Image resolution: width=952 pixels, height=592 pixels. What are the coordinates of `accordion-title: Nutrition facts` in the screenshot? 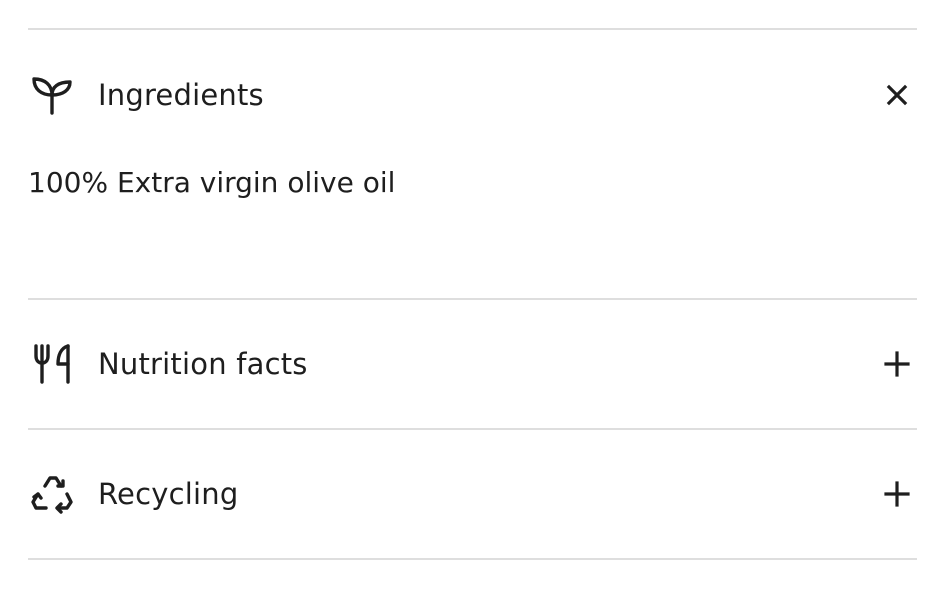 It's located at (203, 364).